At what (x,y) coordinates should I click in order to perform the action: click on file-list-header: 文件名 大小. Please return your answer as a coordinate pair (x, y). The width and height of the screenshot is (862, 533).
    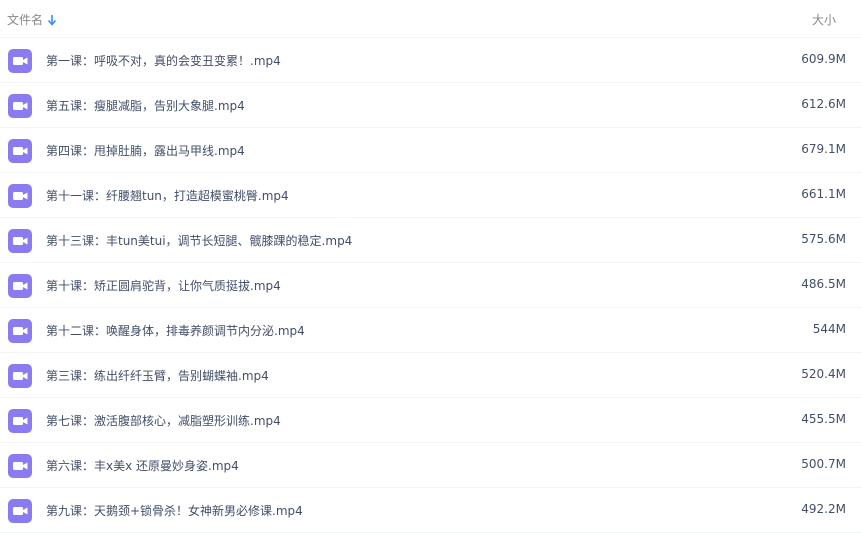
    Looking at the image, I should click on (431, 19).